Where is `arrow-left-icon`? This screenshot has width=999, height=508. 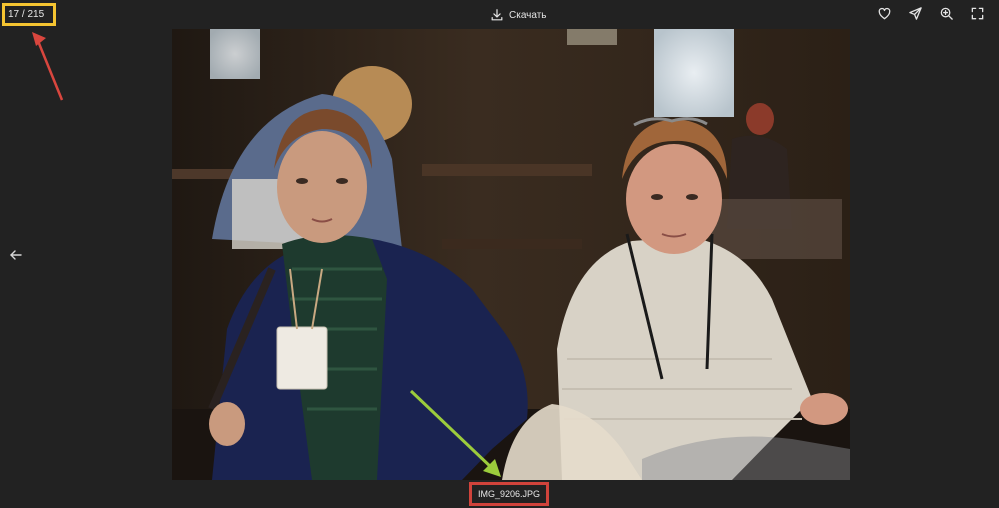 arrow-left-icon is located at coordinates (16, 255).